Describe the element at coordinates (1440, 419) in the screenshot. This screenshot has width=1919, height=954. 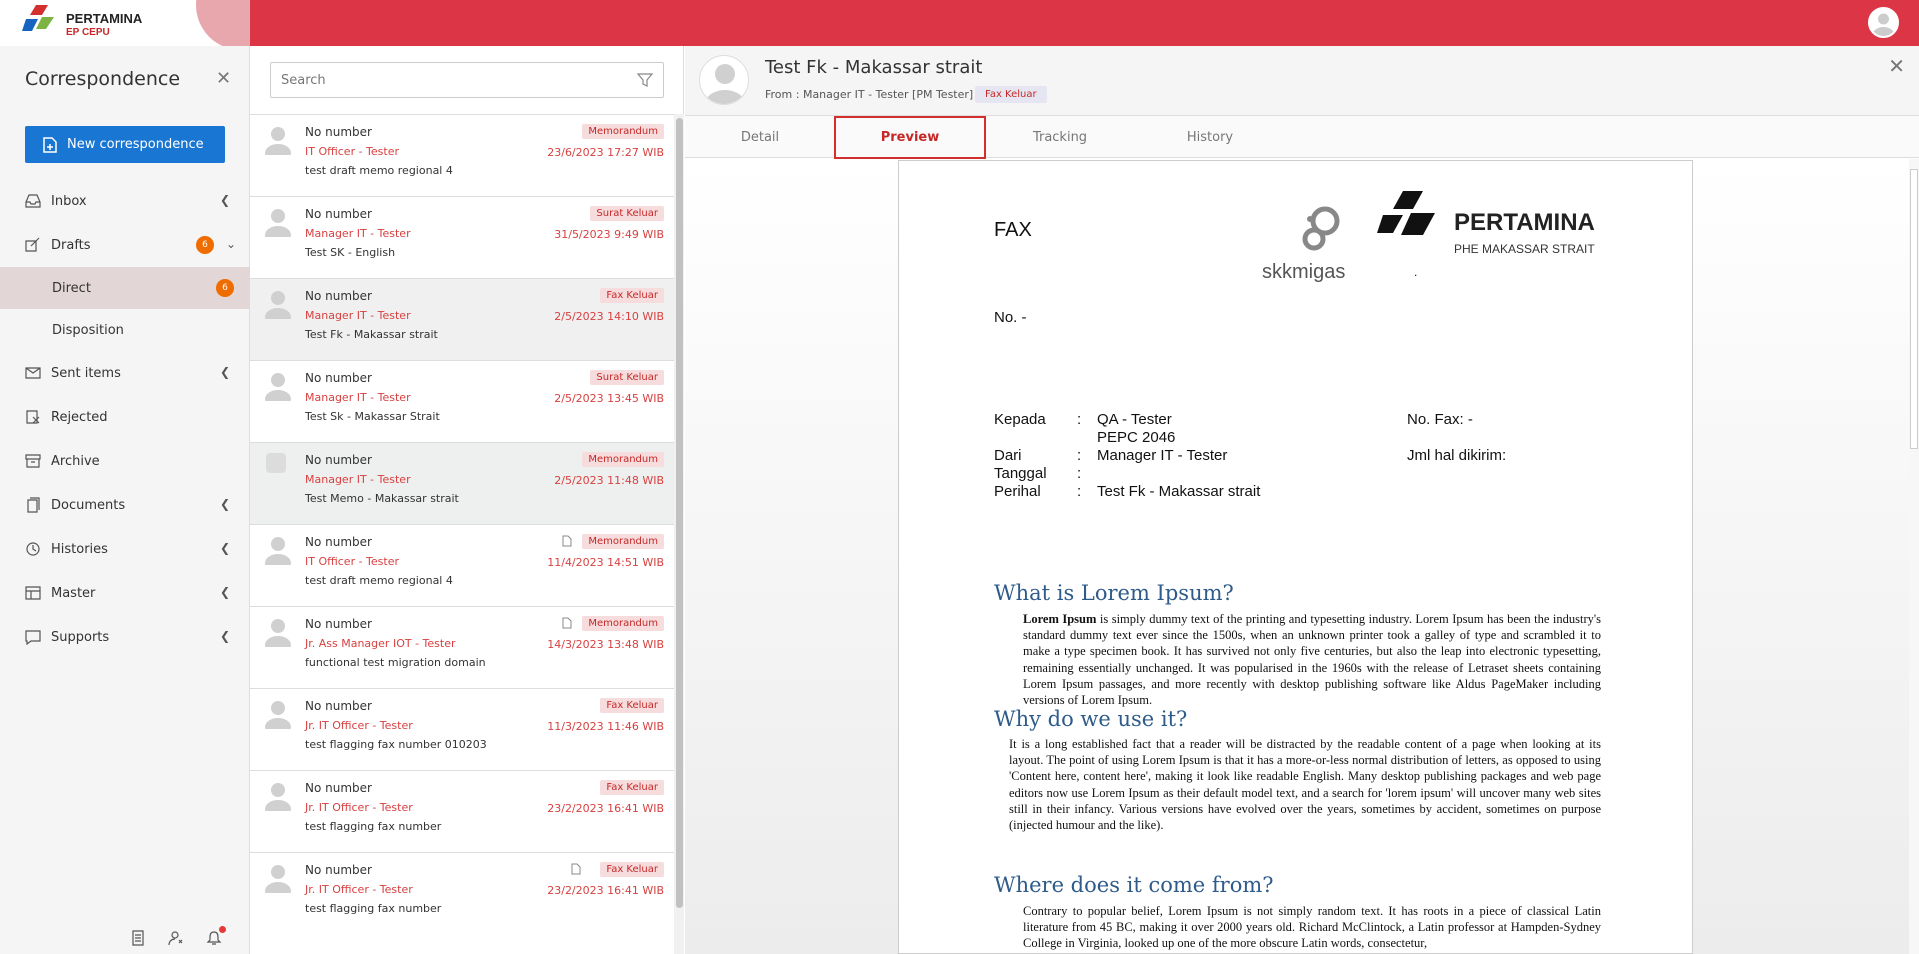
I see `doc-no-fax: No. Fax: -` at that location.